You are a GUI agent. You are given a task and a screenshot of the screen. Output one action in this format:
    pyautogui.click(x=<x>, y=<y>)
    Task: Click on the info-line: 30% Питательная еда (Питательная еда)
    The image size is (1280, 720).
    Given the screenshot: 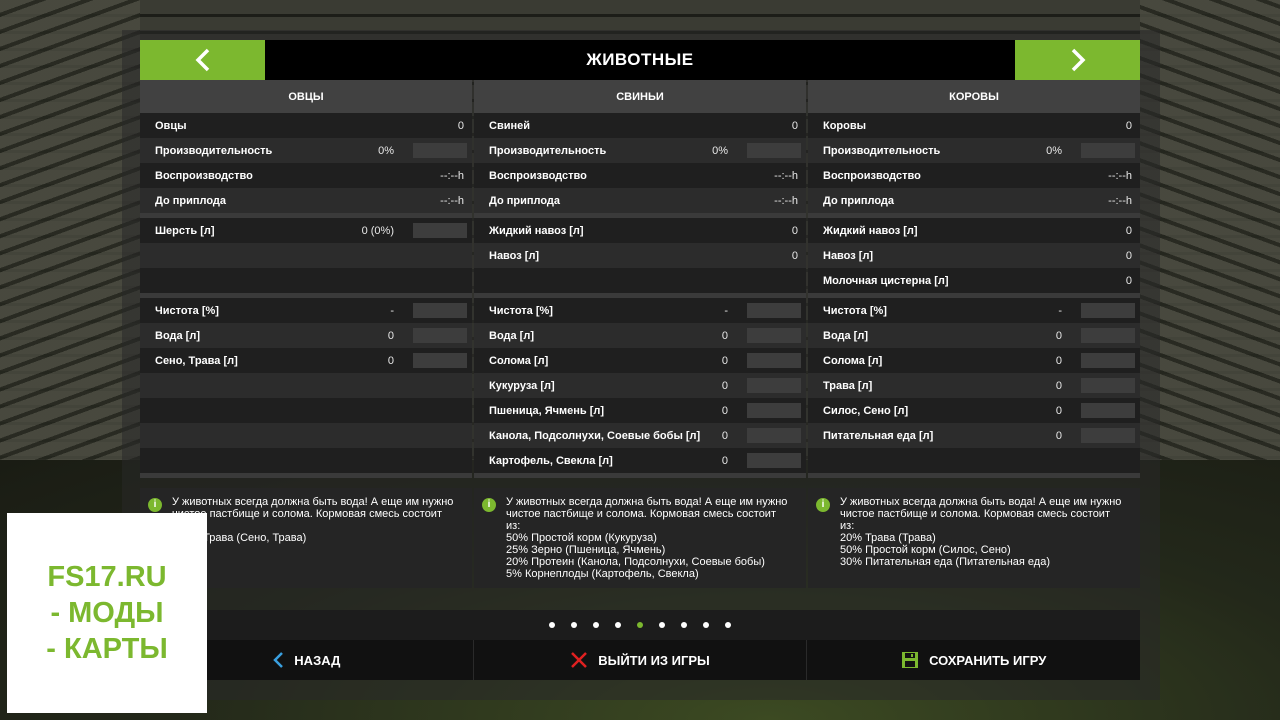 What is the action you would take?
    pyautogui.click(x=945, y=562)
    